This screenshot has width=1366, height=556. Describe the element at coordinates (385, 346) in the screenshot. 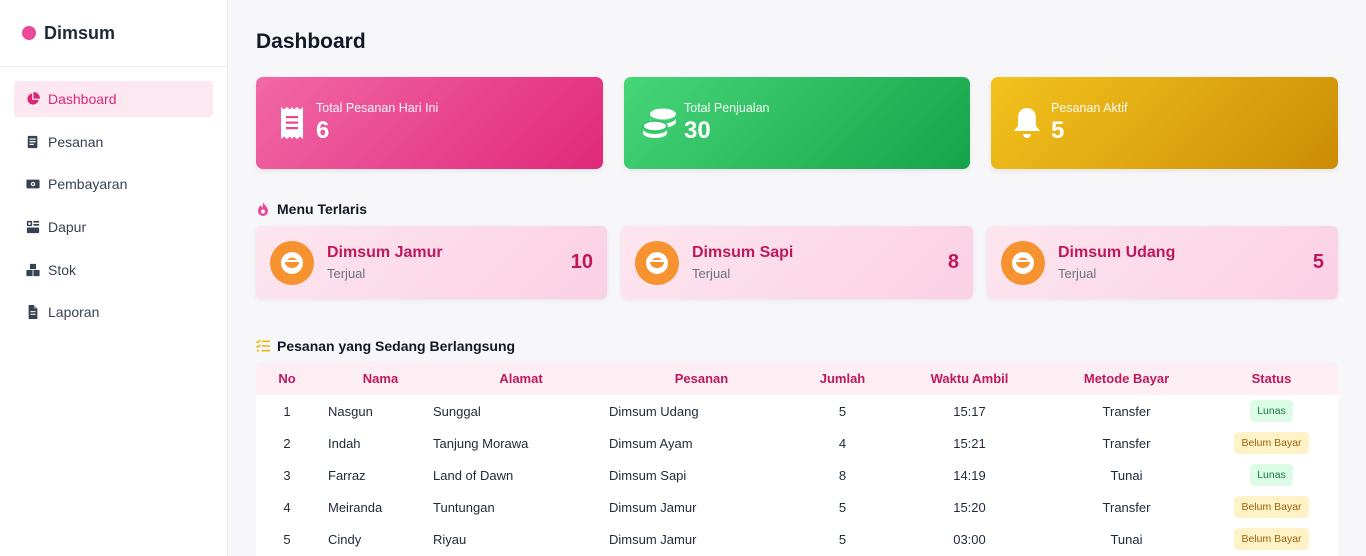

I see `section-title-pesanan-berlangsung: Pesanan yang Sedang Berlangsung` at that location.